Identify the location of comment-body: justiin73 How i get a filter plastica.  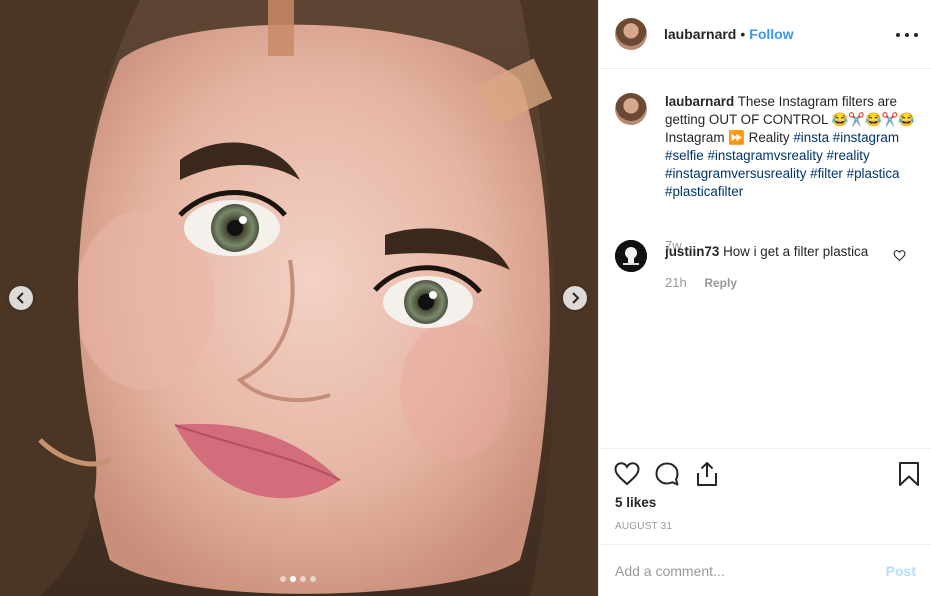
(780, 252).